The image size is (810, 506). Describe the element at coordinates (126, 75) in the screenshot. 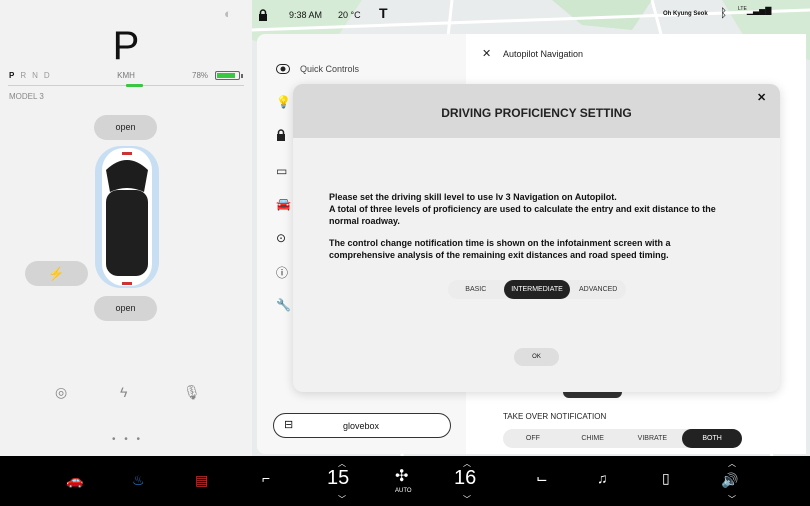

I see `speed-unit: KMH` at that location.